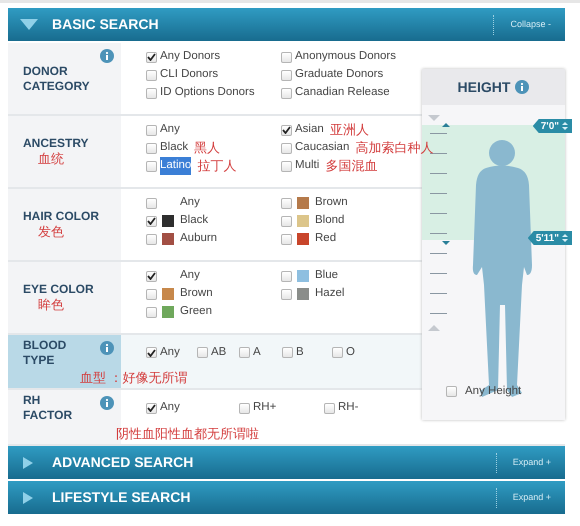 The image size is (580, 526). What do you see at coordinates (342, 93) in the screenshot?
I see `option-label: Canadian Release` at bounding box center [342, 93].